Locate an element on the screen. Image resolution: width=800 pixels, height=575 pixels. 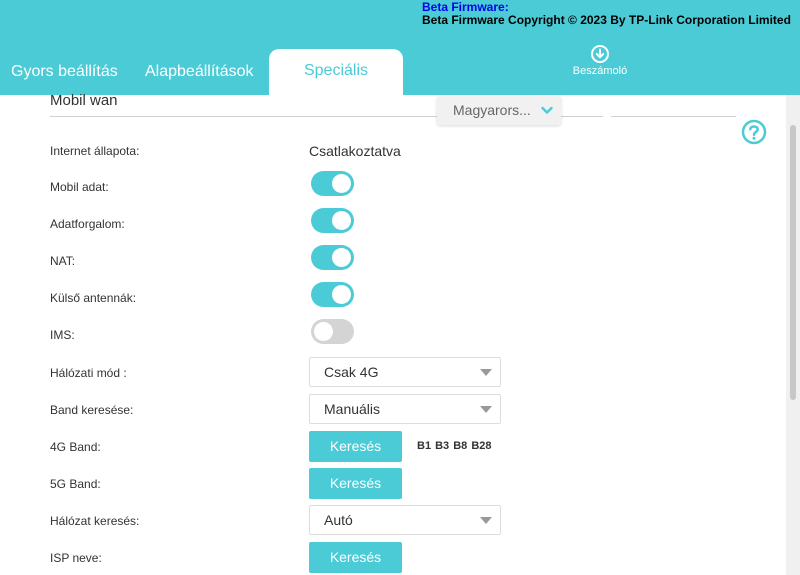
network-search-label: Hálózat keresés: is located at coordinates (95, 521).